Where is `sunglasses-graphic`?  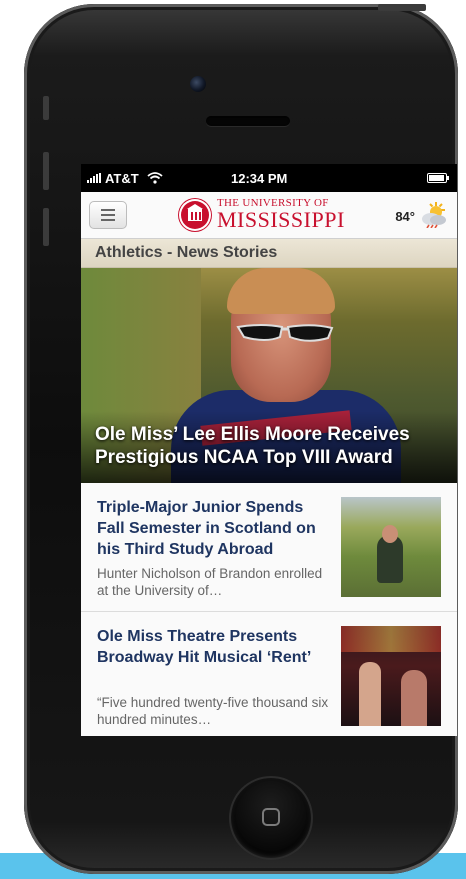 sunglasses-graphic is located at coordinates (285, 333).